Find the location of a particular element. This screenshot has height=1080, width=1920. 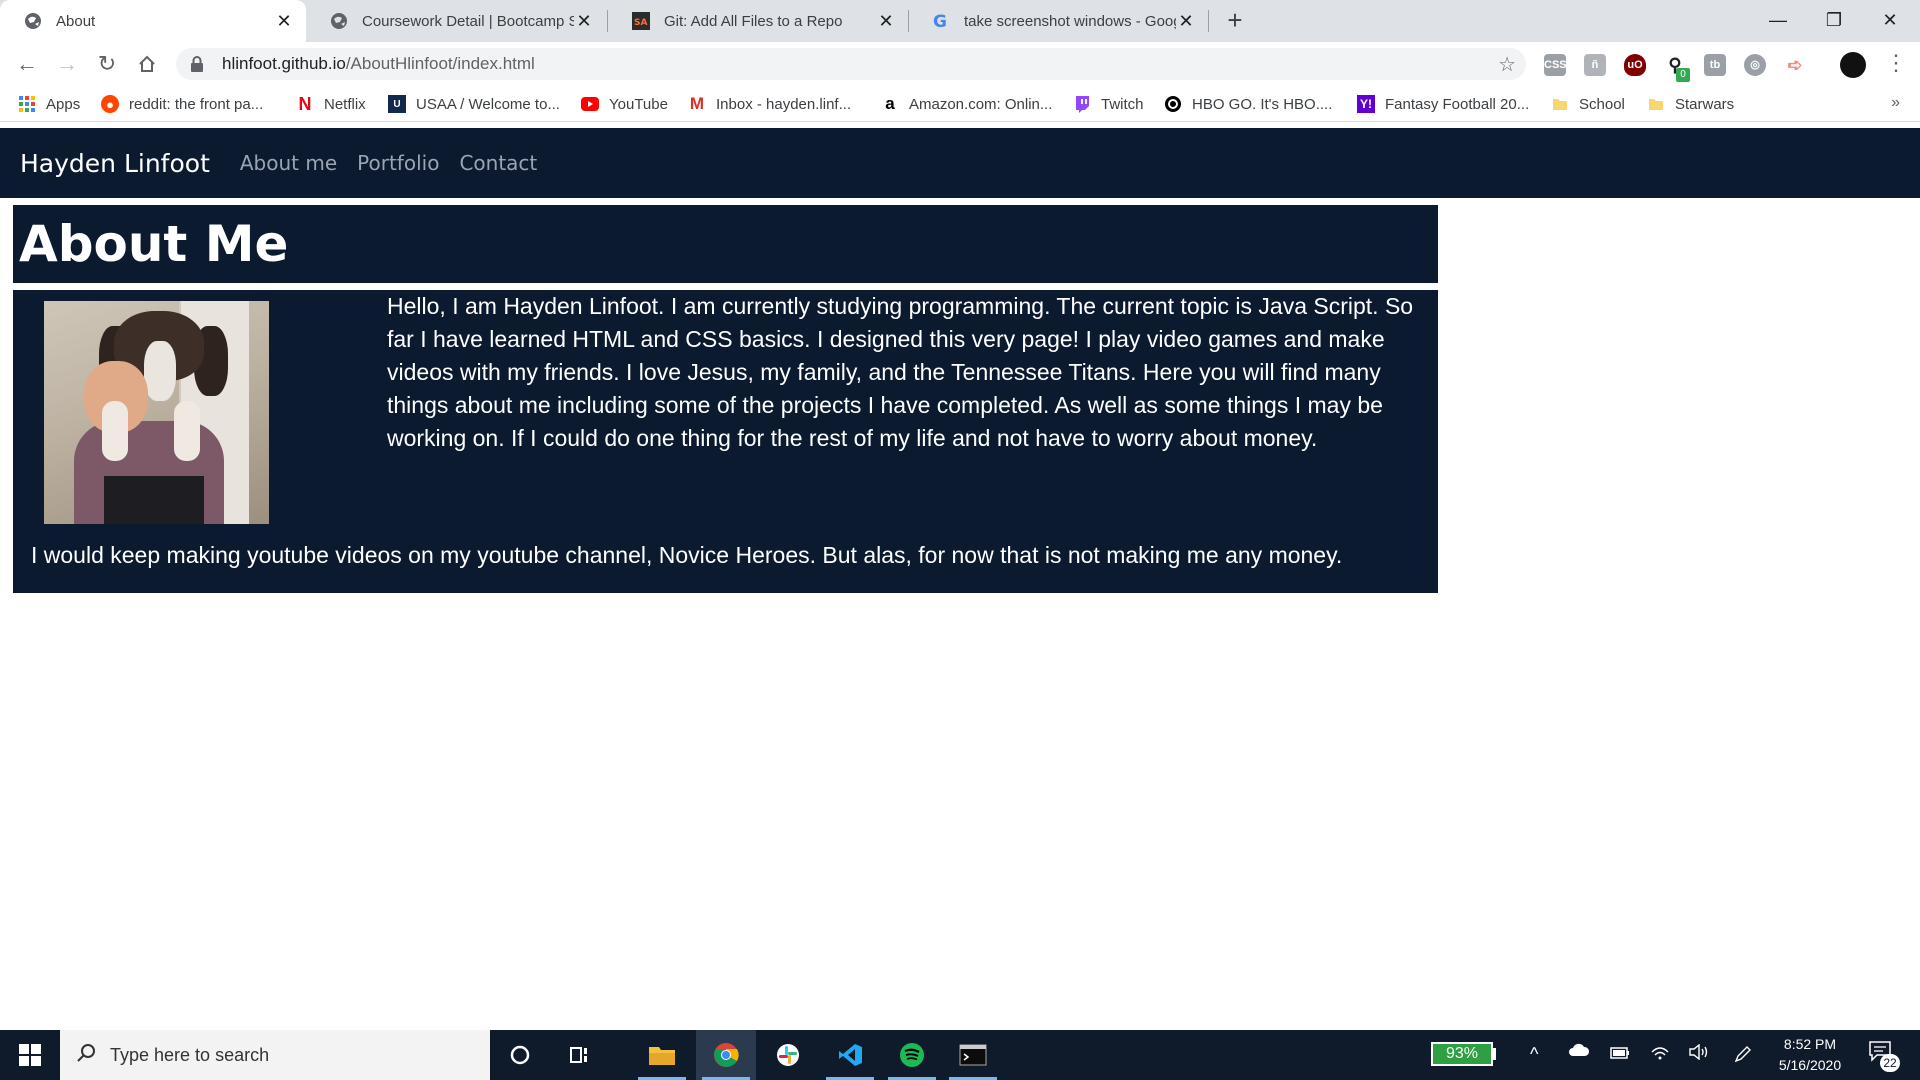

url-path: /AboutHlinfoot/index.html is located at coordinates (440, 63).